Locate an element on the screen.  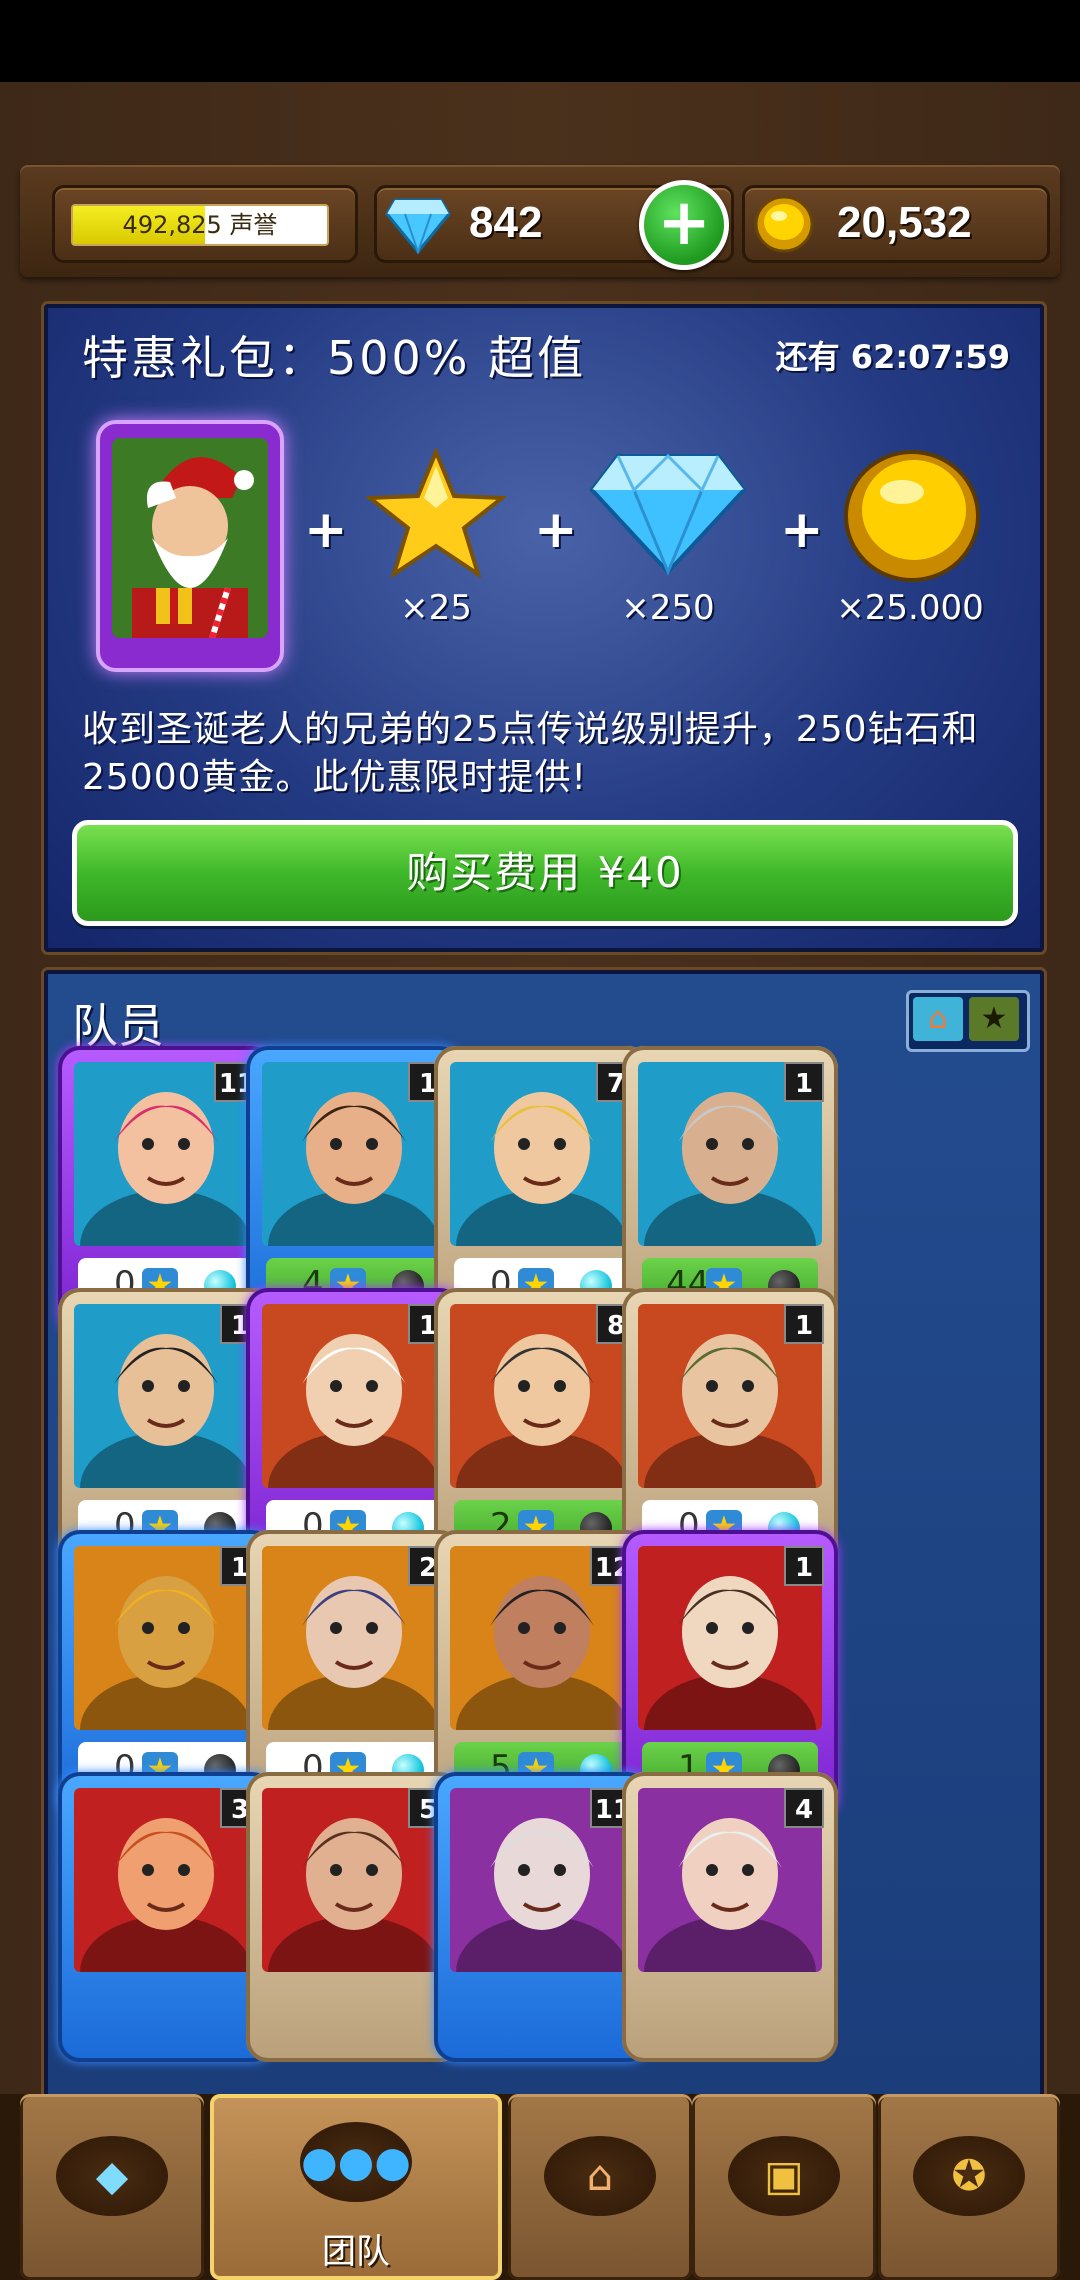
offer-title: 特惠礼包：500% 超值 is located at coordinates (334, 358).